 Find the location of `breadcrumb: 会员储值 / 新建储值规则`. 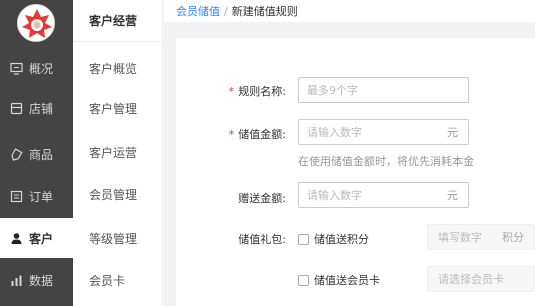

breadcrumb: 会员储值 / 新建储值规则 is located at coordinates (349, 11).